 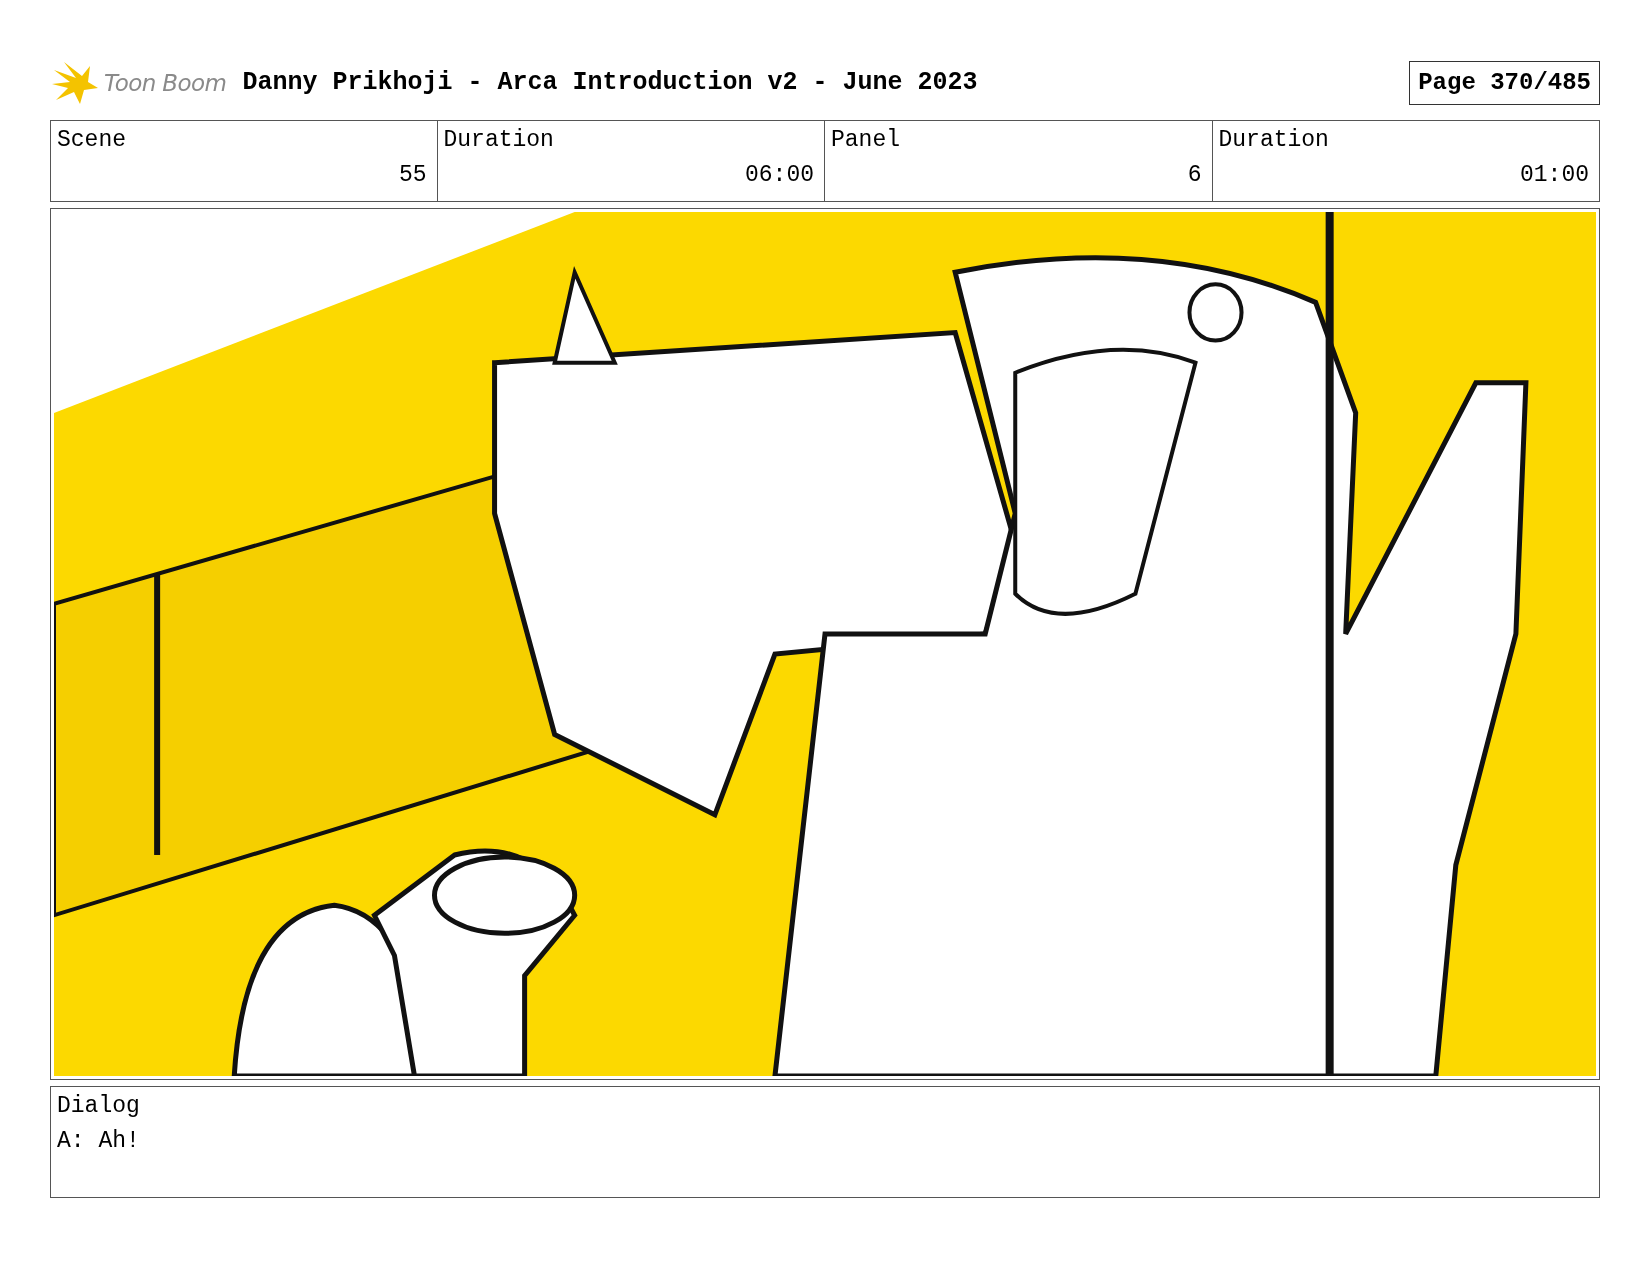 I want to click on storyboard-title: Danny Prikhoji - Arca Introduction v2 - June 2023, so click(x=610, y=83).